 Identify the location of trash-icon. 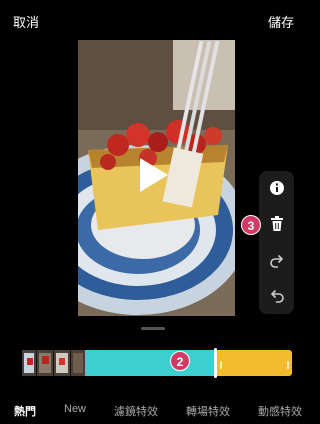
(276, 223).